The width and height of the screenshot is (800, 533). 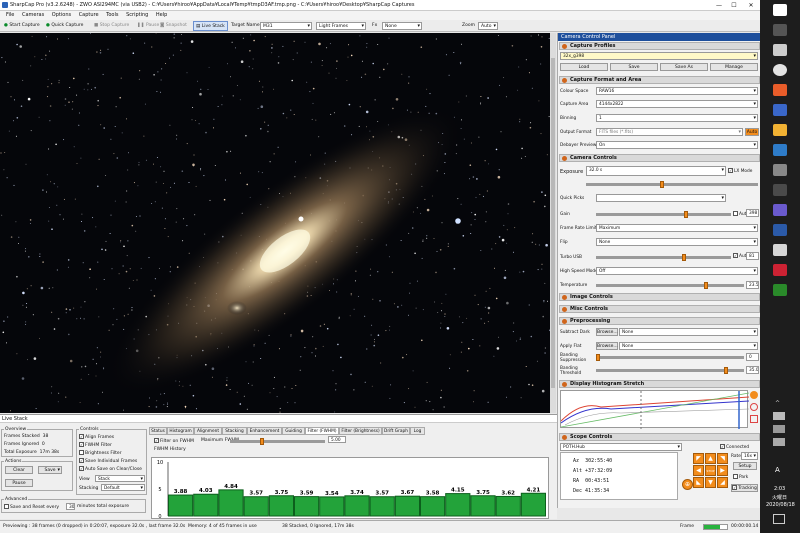 I want to click on capture-format-header: Capture Format and Area, so click(x=659, y=80).